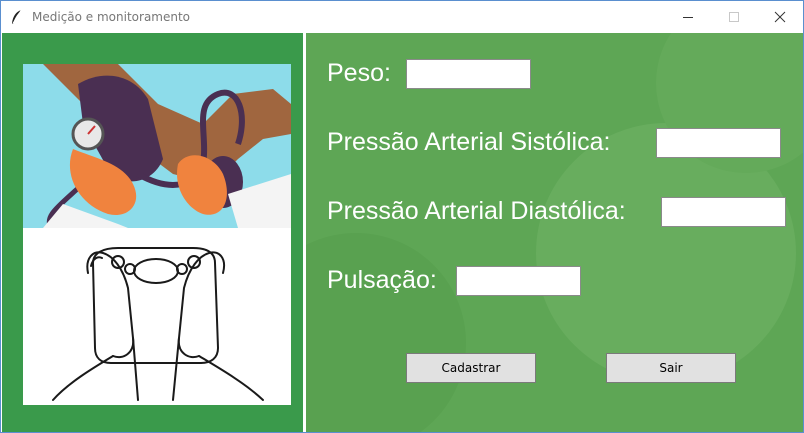 This screenshot has height=433, width=804. I want to click on scale-feet-illustration, so click(157, 316).